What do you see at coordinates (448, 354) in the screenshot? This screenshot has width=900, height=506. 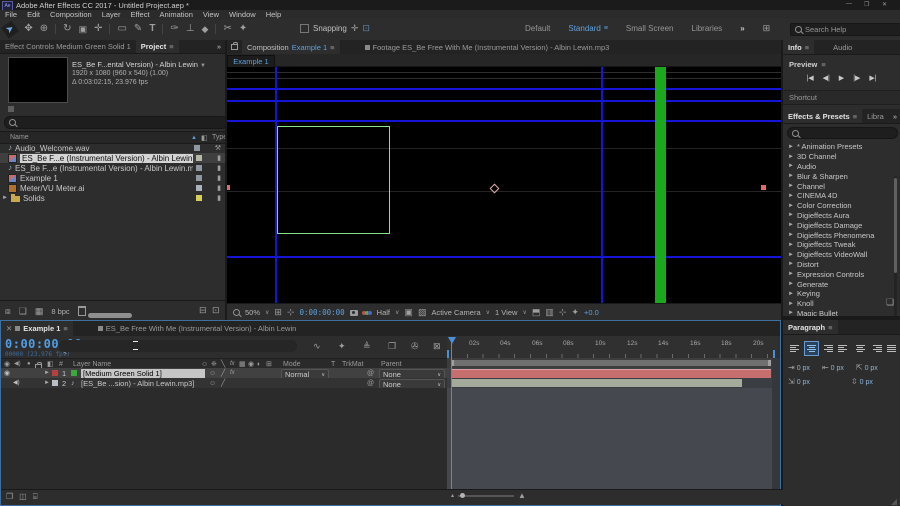 I see `work-area-start-bracket` at bounding box center [448, 354].